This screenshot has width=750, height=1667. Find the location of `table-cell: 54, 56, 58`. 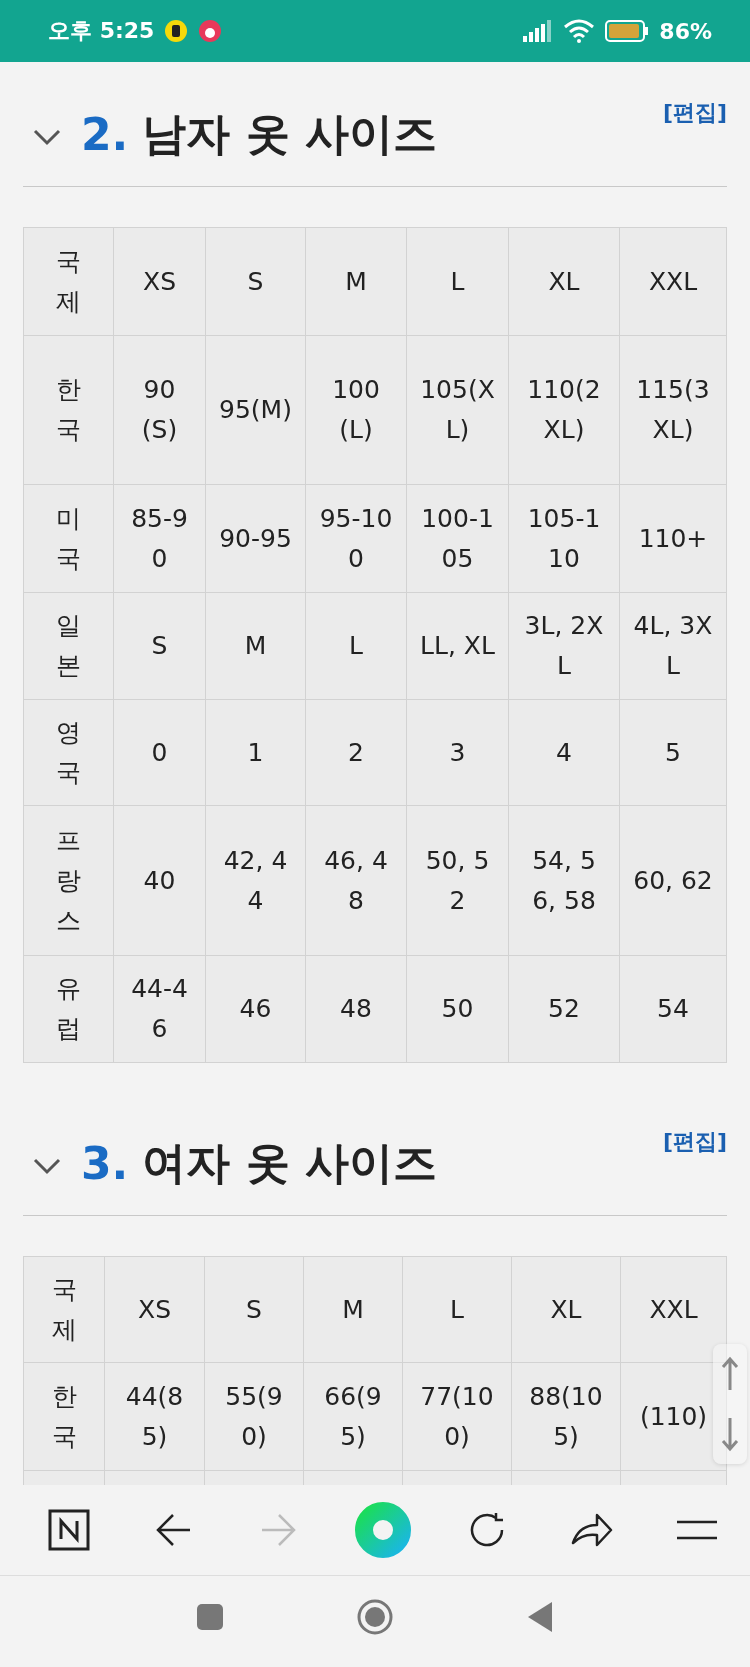

table-cell: 54, 56, 58 is located at coordinates (564, 880).